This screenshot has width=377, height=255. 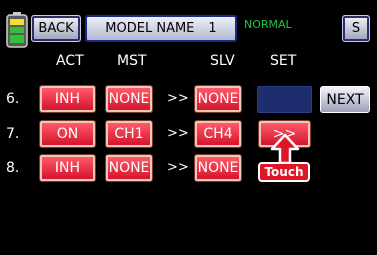 What do you see at coordinates (13, 168) in the screenshot?
I see `row-number: 8.` at bounding box center [13, 168].